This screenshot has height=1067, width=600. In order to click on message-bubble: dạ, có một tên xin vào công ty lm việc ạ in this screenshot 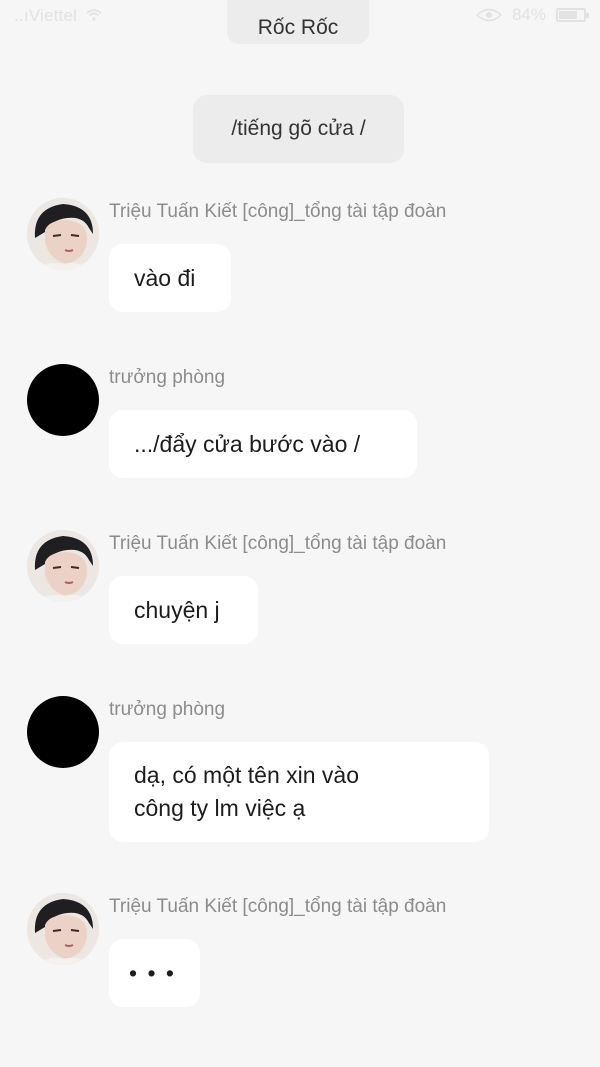, I will do `click(299, 792)`.